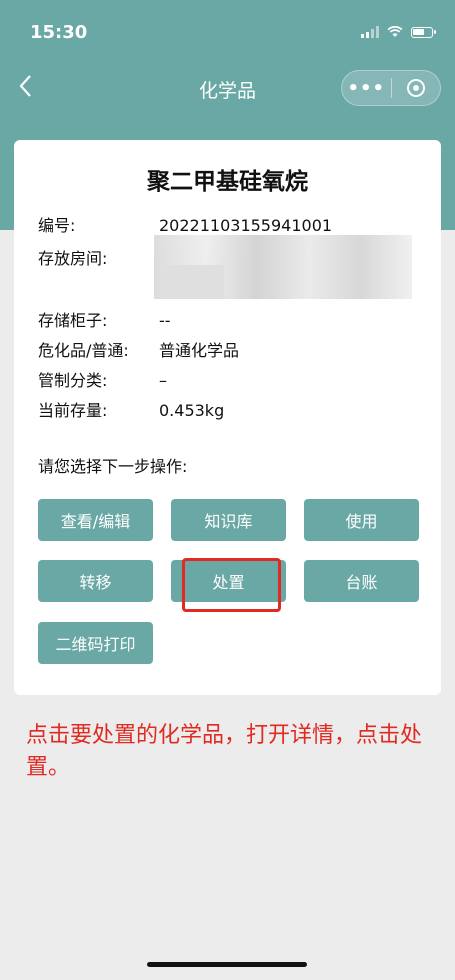  Describe the element at coordinates (361, 581) in the screenshot. I see `ledger-button: 台账` at that location.